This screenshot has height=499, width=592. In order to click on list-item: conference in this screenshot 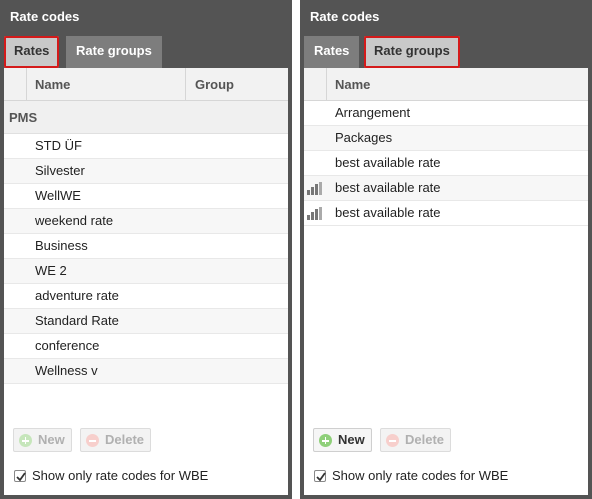, I will do `click(146, 346)`.